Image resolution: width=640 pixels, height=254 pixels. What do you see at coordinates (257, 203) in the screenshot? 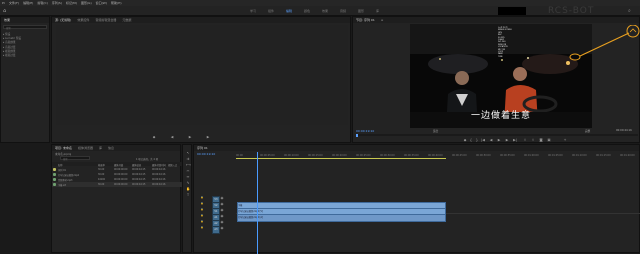
I see `playhead` at bounding box center [257, 203].